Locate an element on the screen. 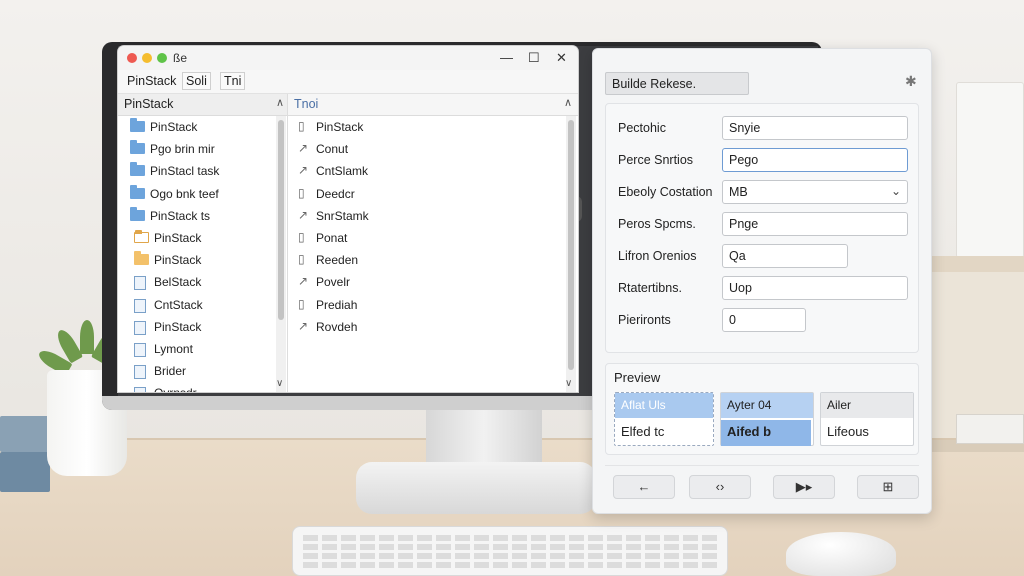 This screenshot has width=1024, height=576. dialog-nav-bar: ← ‹› ▶▸ ⊞ is located at coordinates (762, 484).